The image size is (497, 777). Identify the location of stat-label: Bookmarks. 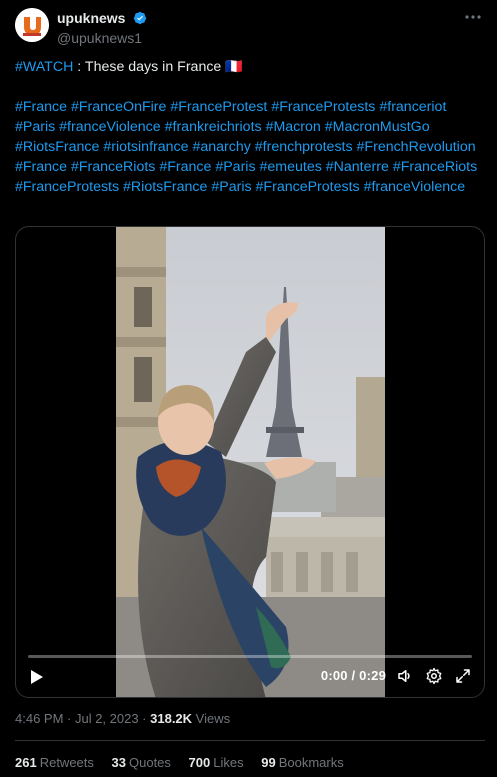
(311, 762).